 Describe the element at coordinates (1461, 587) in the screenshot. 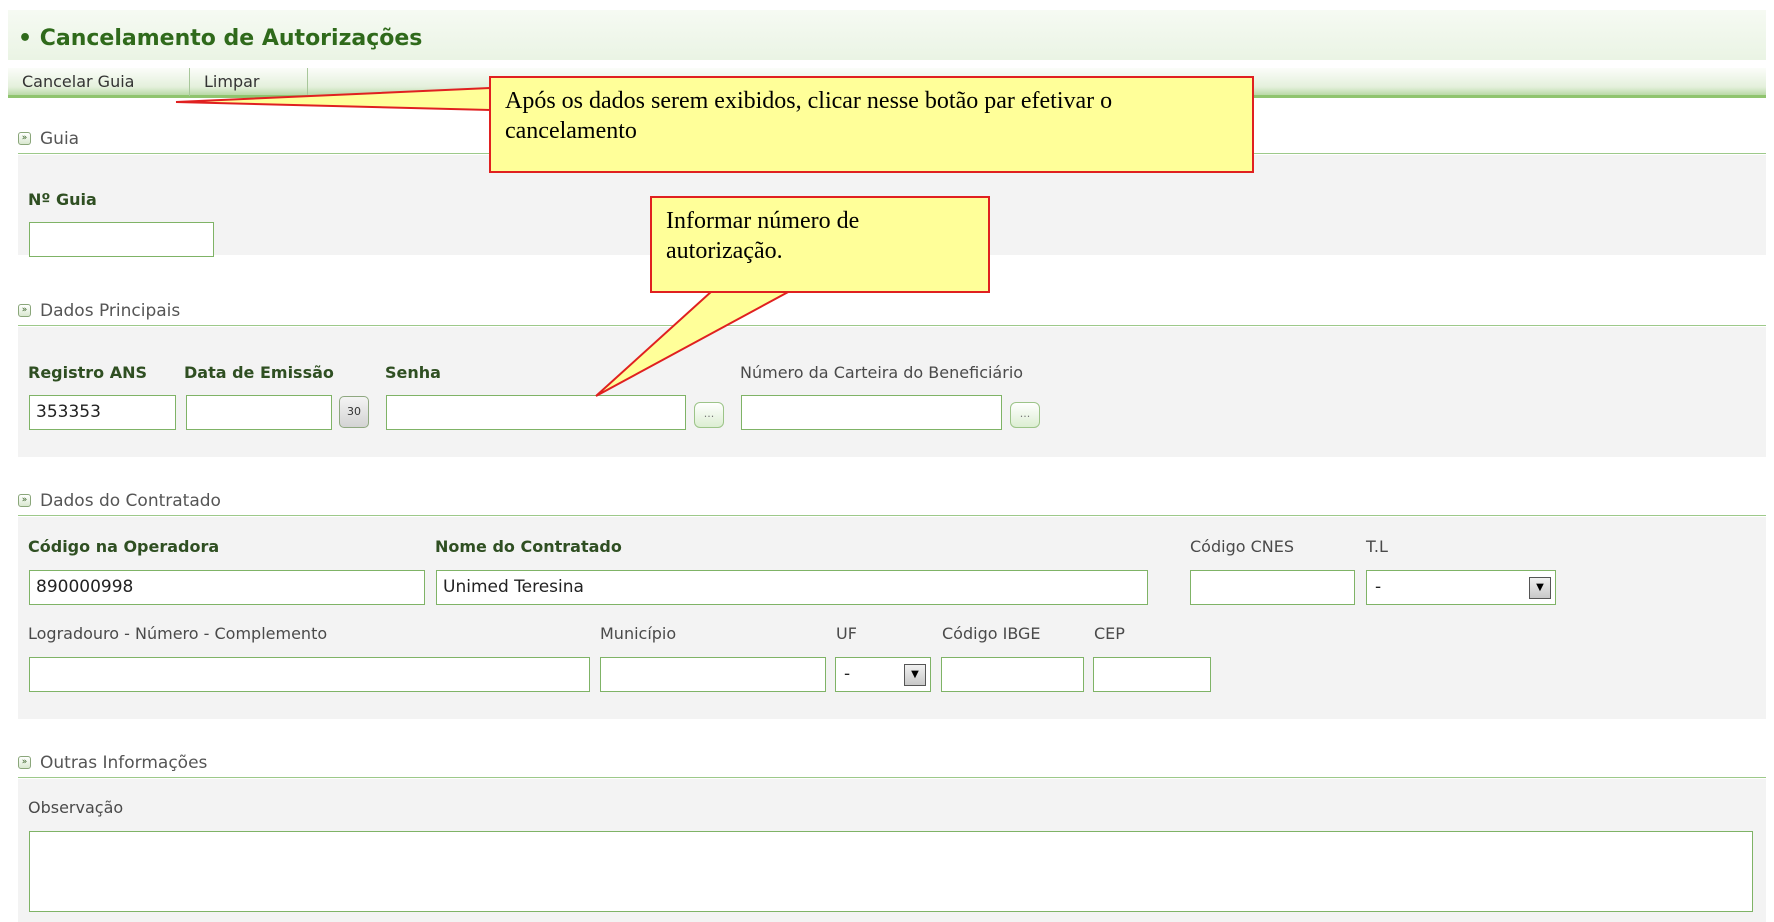

I see `tl-select: - ▼` at that location.